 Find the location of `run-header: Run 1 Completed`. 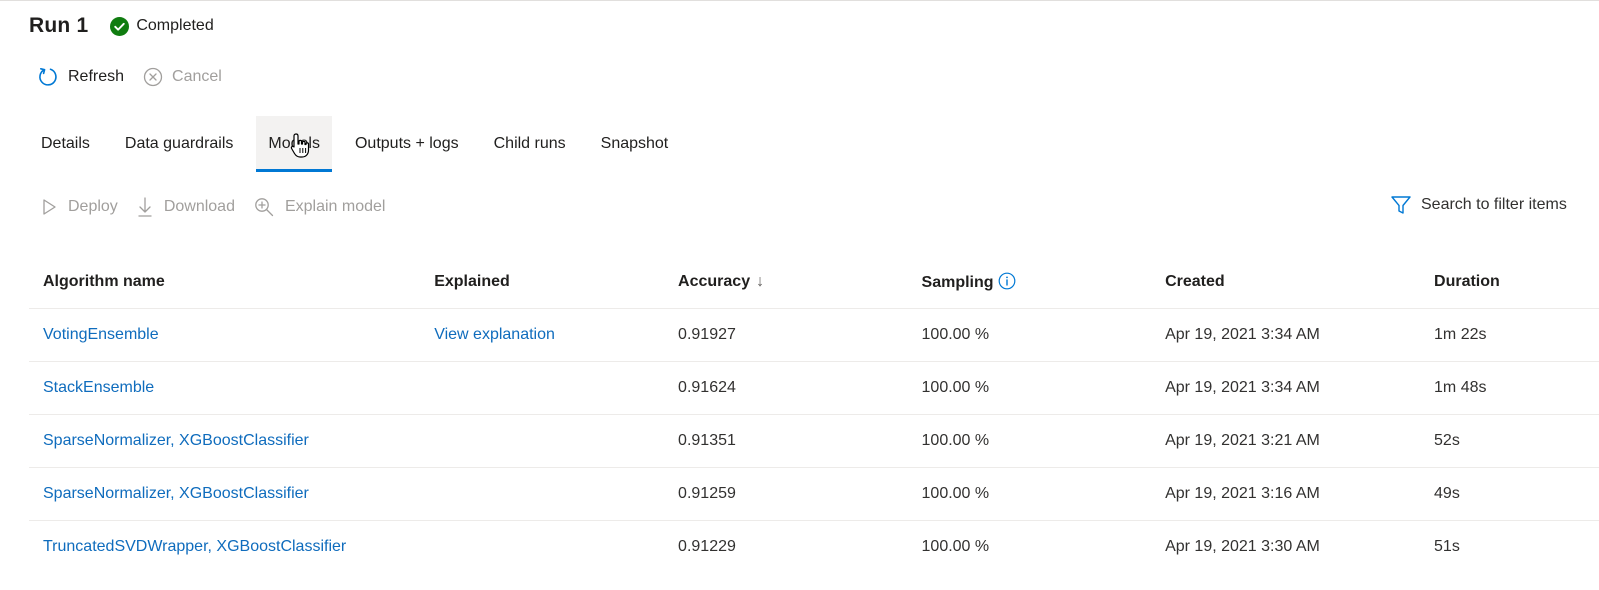

run-header: Run 1 Completed is located at coordinates (121, 26).